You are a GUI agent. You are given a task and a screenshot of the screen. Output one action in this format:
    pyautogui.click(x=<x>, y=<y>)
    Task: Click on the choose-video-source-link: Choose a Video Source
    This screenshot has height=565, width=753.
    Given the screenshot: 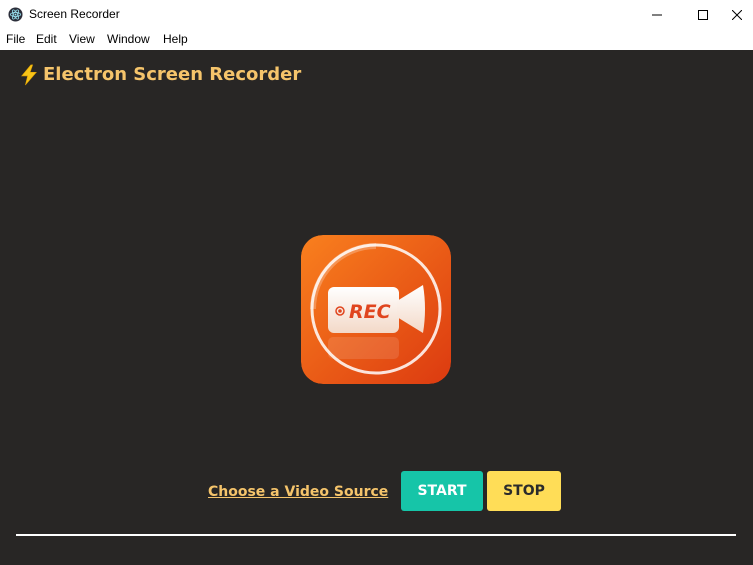 What is the action you would take?
    pyautogui.click(x=298, y=492)
    